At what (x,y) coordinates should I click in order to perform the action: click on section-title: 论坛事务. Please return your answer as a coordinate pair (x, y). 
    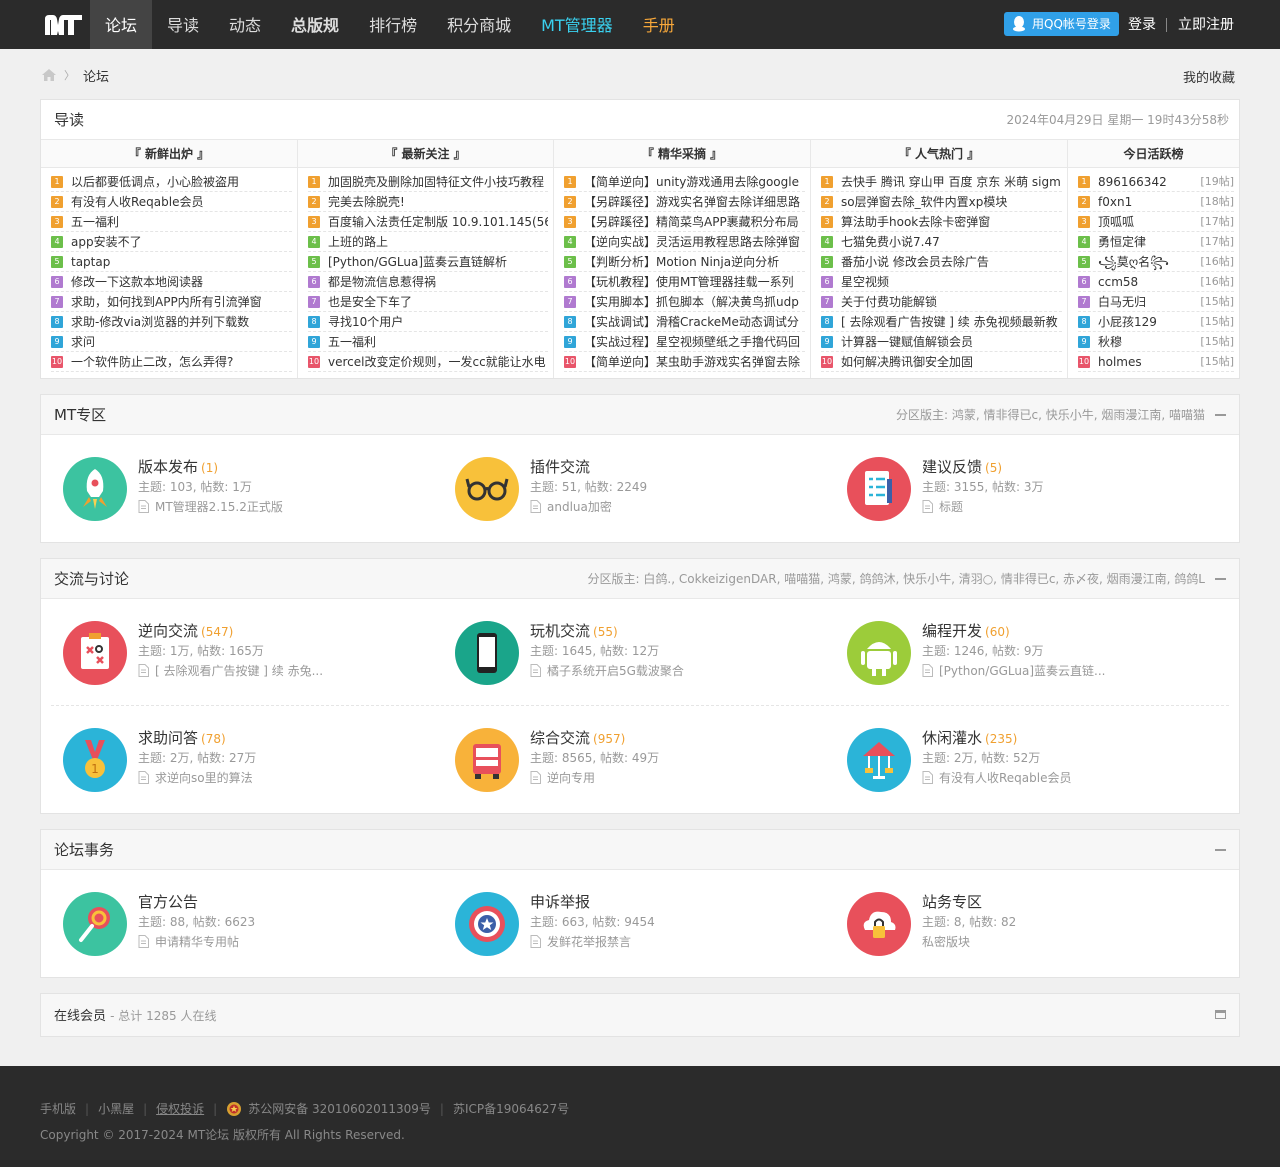
    Looking at the image, I should click on (84, 850).